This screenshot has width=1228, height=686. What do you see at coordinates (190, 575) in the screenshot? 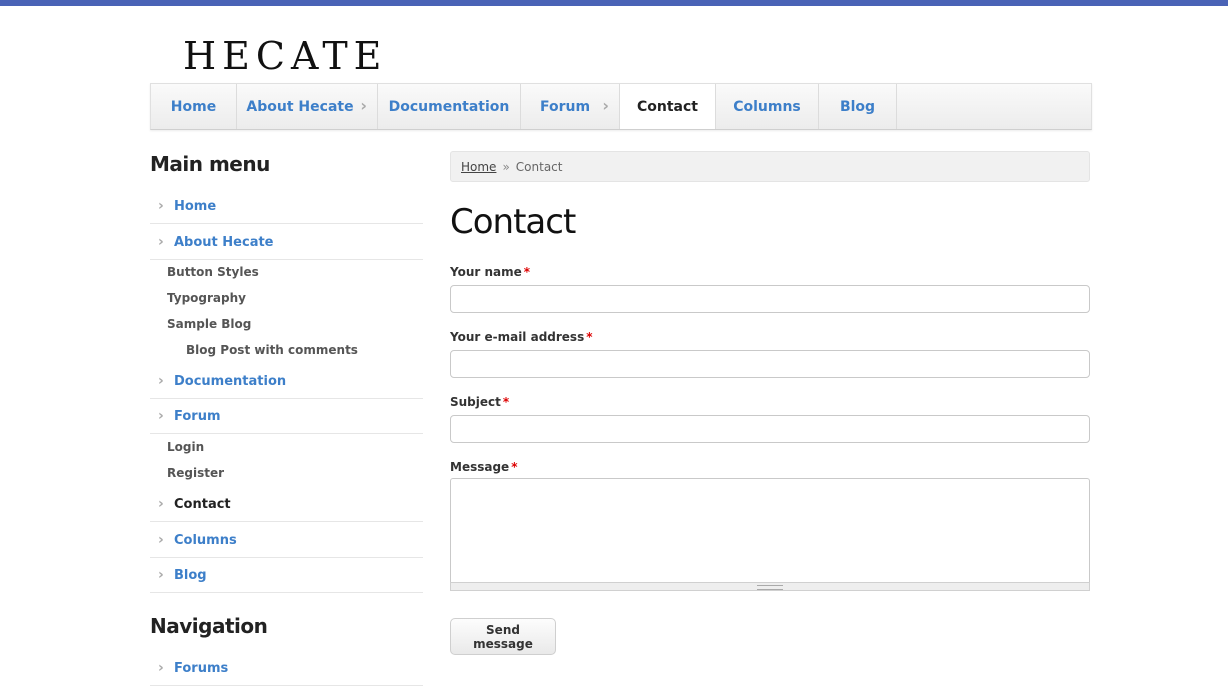
I see `sidebar-item-label: Blog` at bounding box center [190, 575].